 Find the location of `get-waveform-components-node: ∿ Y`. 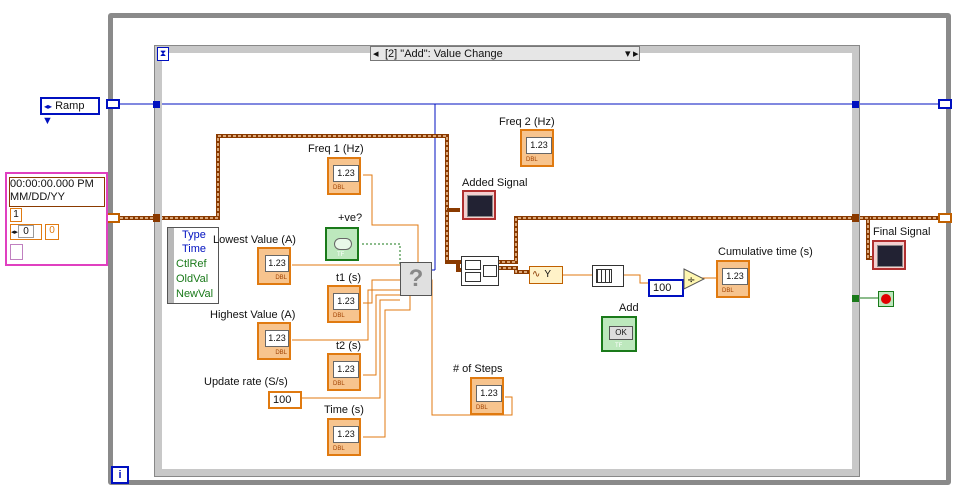

get-waveform-components-node: ∿ Y is located at coordinates (546, 275).